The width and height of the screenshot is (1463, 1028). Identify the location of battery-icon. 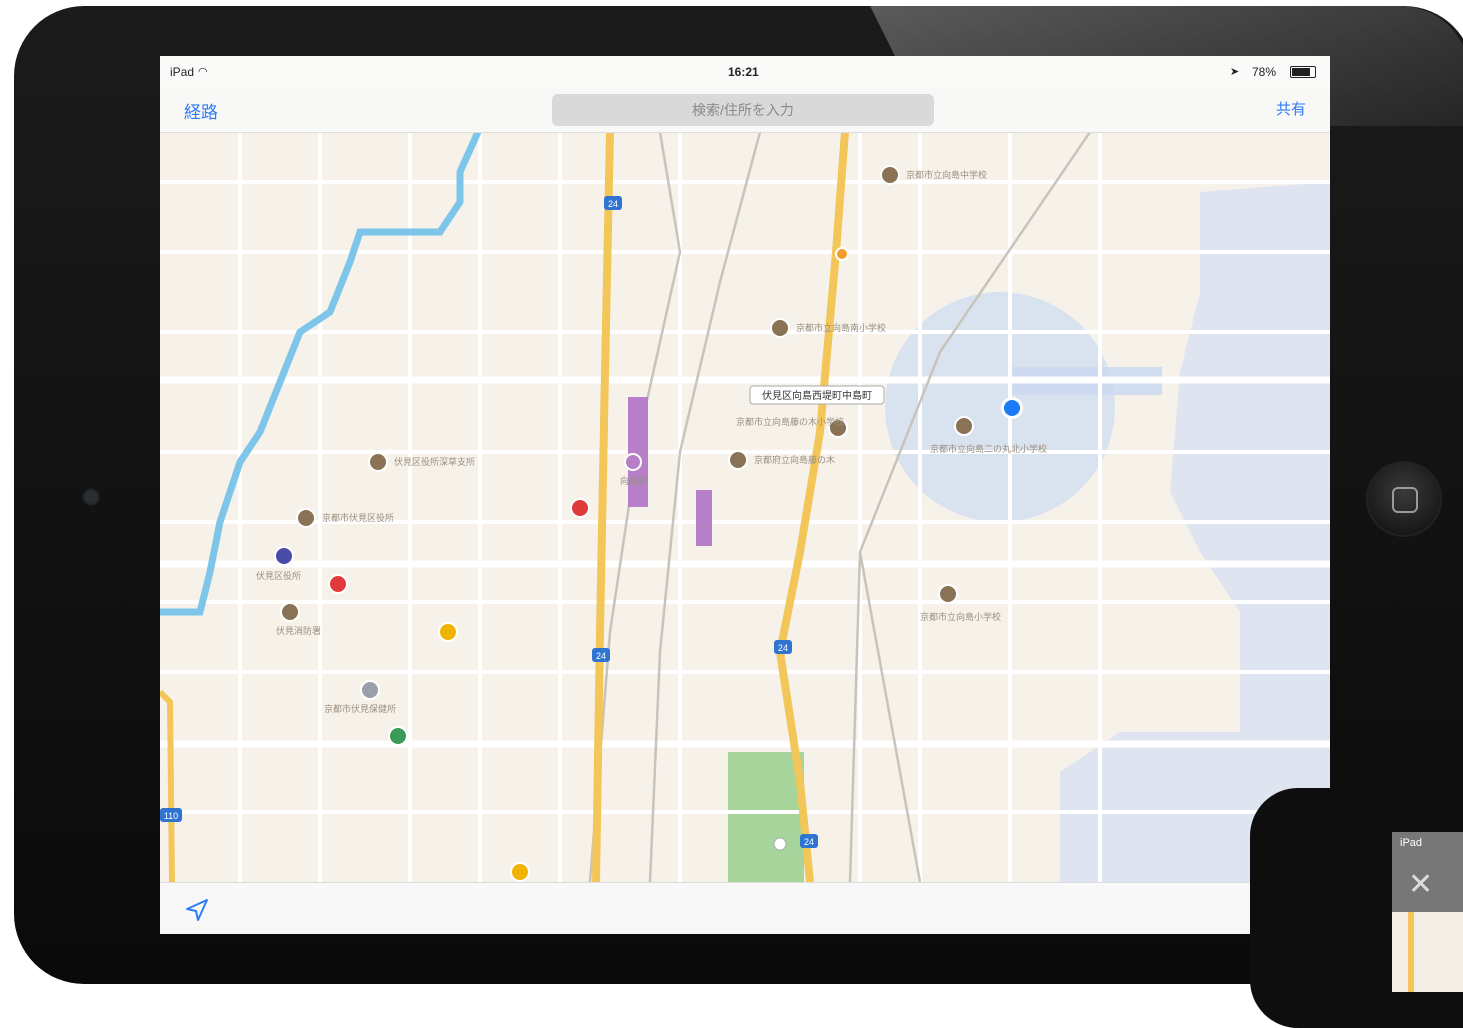
(1303, 72).